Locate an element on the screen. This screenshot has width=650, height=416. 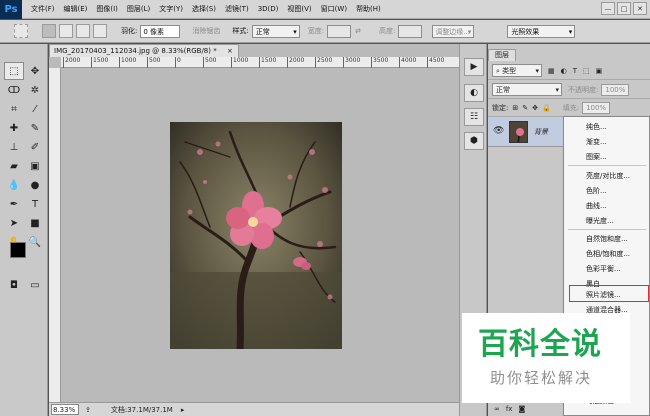
height-input is located at coordinates (410, 31).